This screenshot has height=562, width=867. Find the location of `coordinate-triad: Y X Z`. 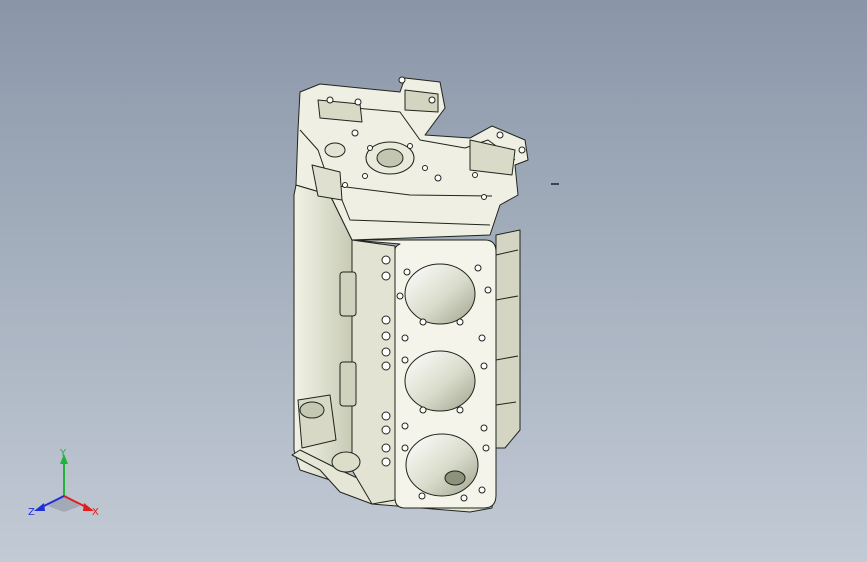

coordinate-triad: Y X Z is located at coordinates (63, 483).